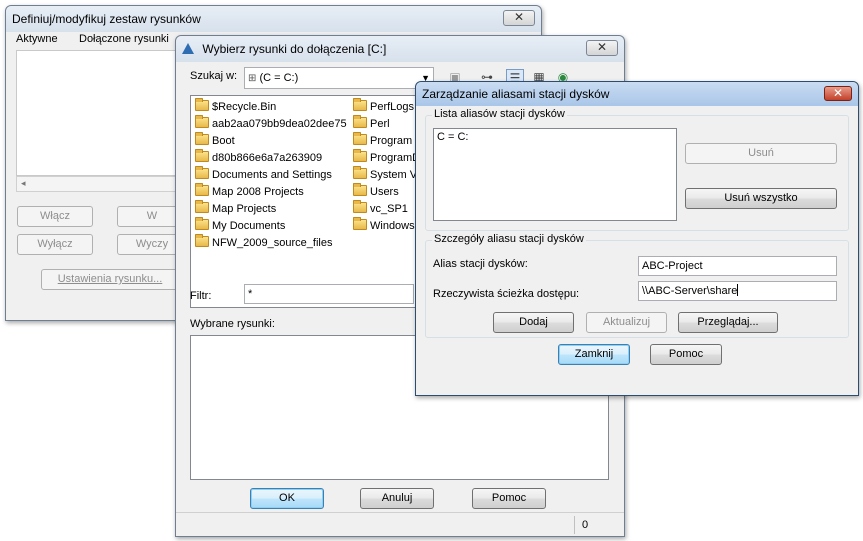 The image size is (863, 541). I want to click on alias-list: C = C:, so click(555, 174).